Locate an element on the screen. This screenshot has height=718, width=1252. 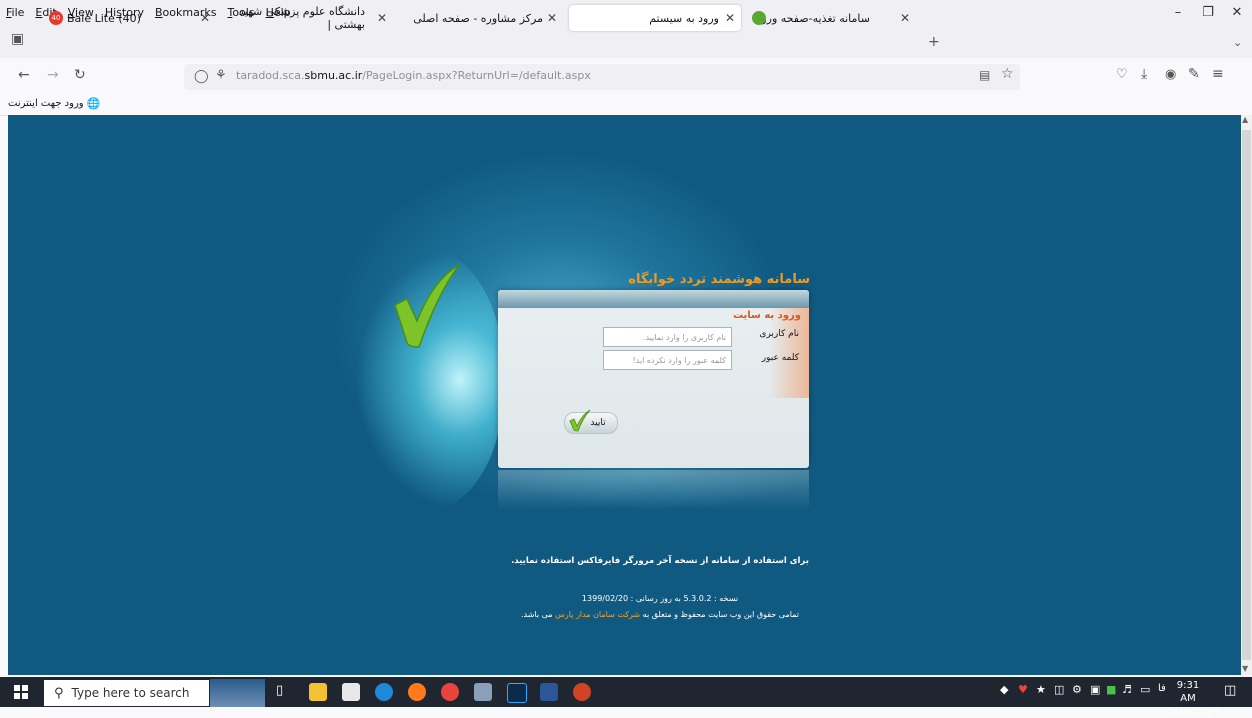
windows-start-icon is located at coordinates (21, 692).